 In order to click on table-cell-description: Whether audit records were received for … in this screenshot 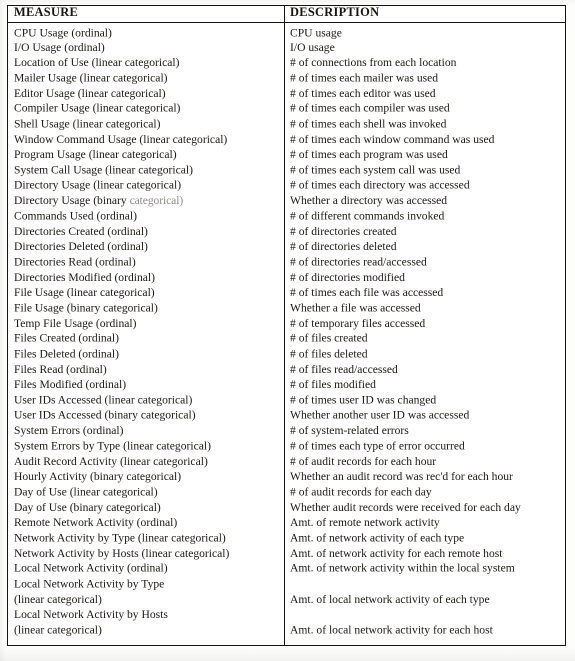, I will do `click(405, 507)`.